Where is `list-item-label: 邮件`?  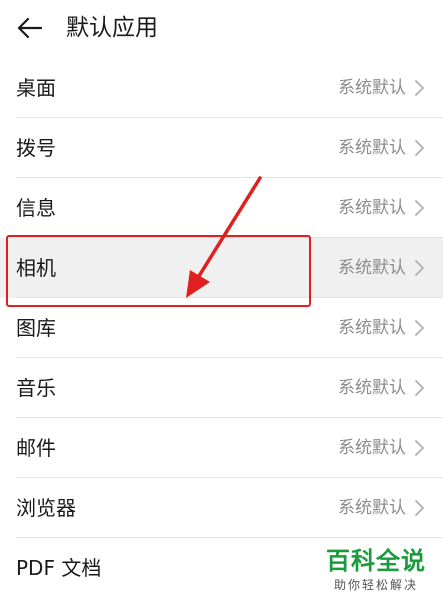 list-item-label: 邮件 is located at coordinates (36, 448).